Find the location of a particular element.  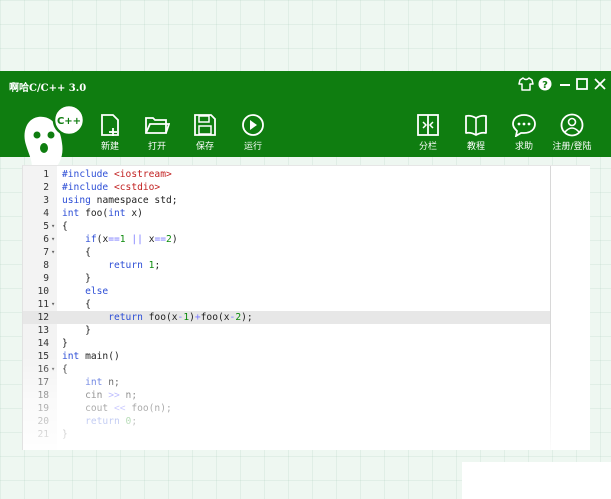

help-request-button: 求助 is located at coordinates (524, 132).